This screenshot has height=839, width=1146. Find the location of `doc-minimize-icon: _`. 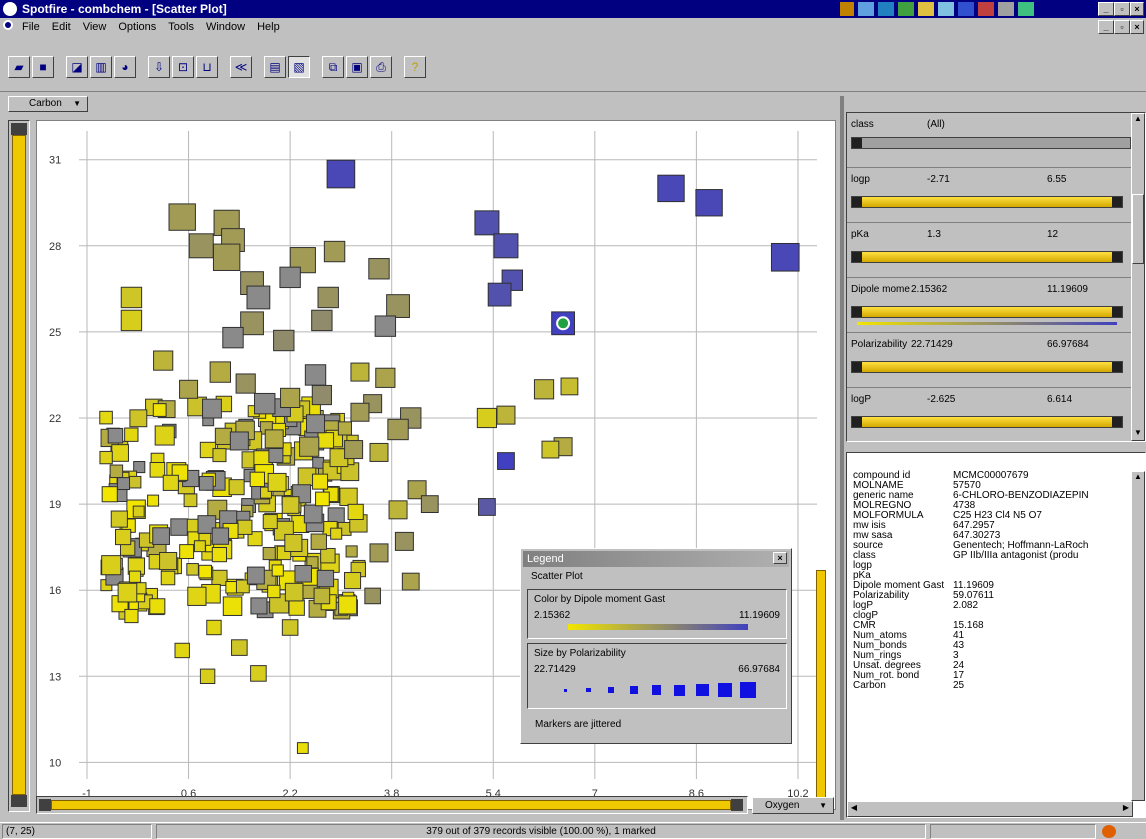

doc-minimize-icon: _ is located at coordinates (1106, 27).